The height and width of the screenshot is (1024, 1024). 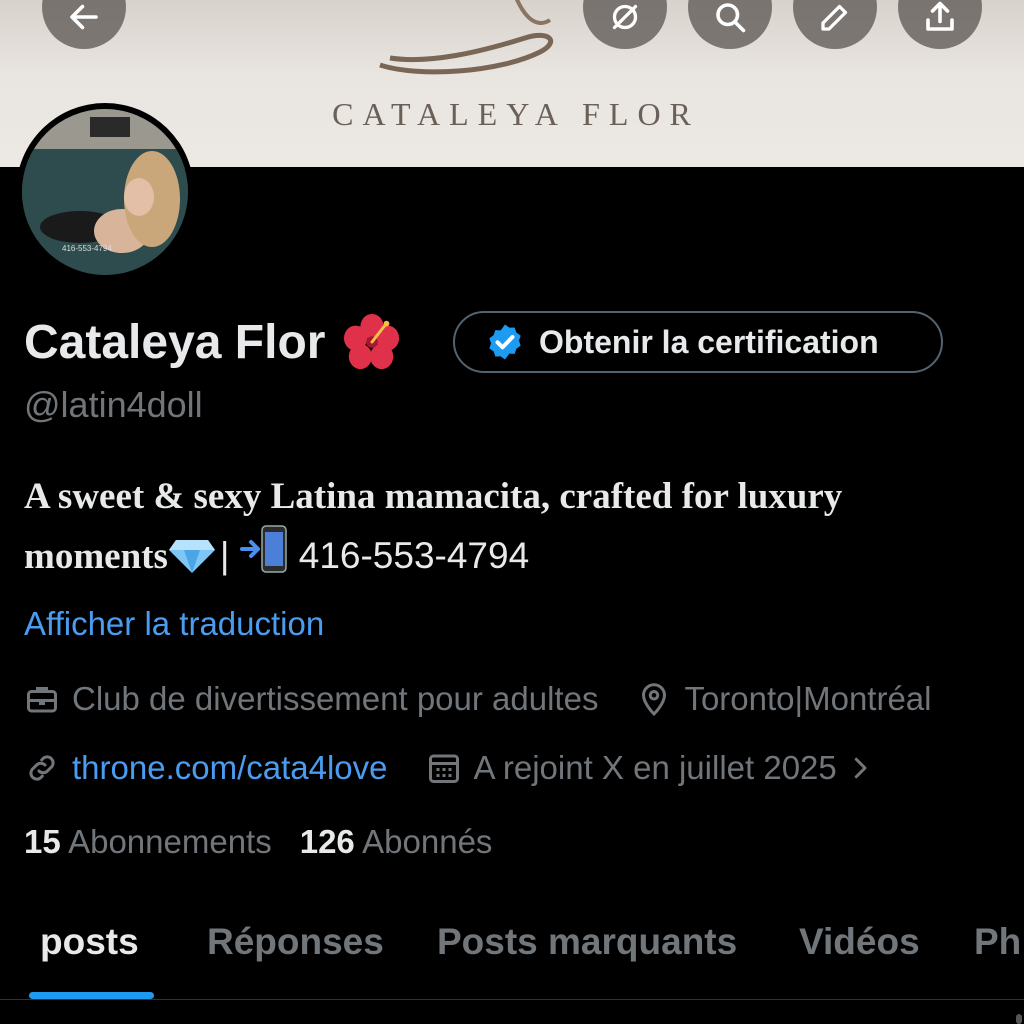 I want to click on display-name: Cataleya Flor, so click(x=175, y=342).